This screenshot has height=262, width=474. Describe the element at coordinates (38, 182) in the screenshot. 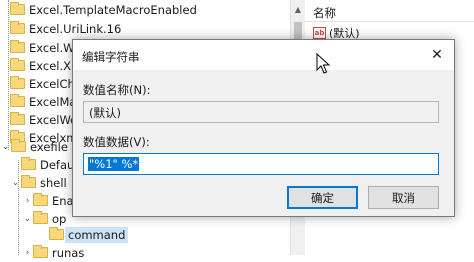

I see `tree-item-shell: ⌄ shell` at that location.